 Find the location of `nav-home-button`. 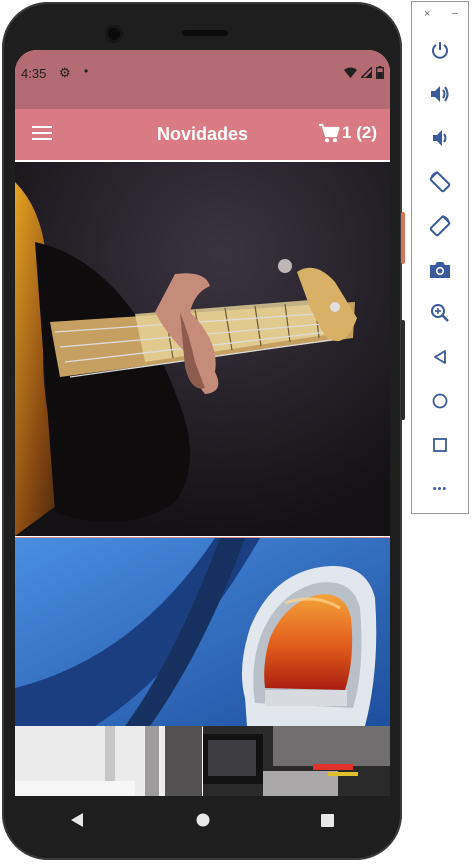

nav-home-button is located at coordinates (203, 820).